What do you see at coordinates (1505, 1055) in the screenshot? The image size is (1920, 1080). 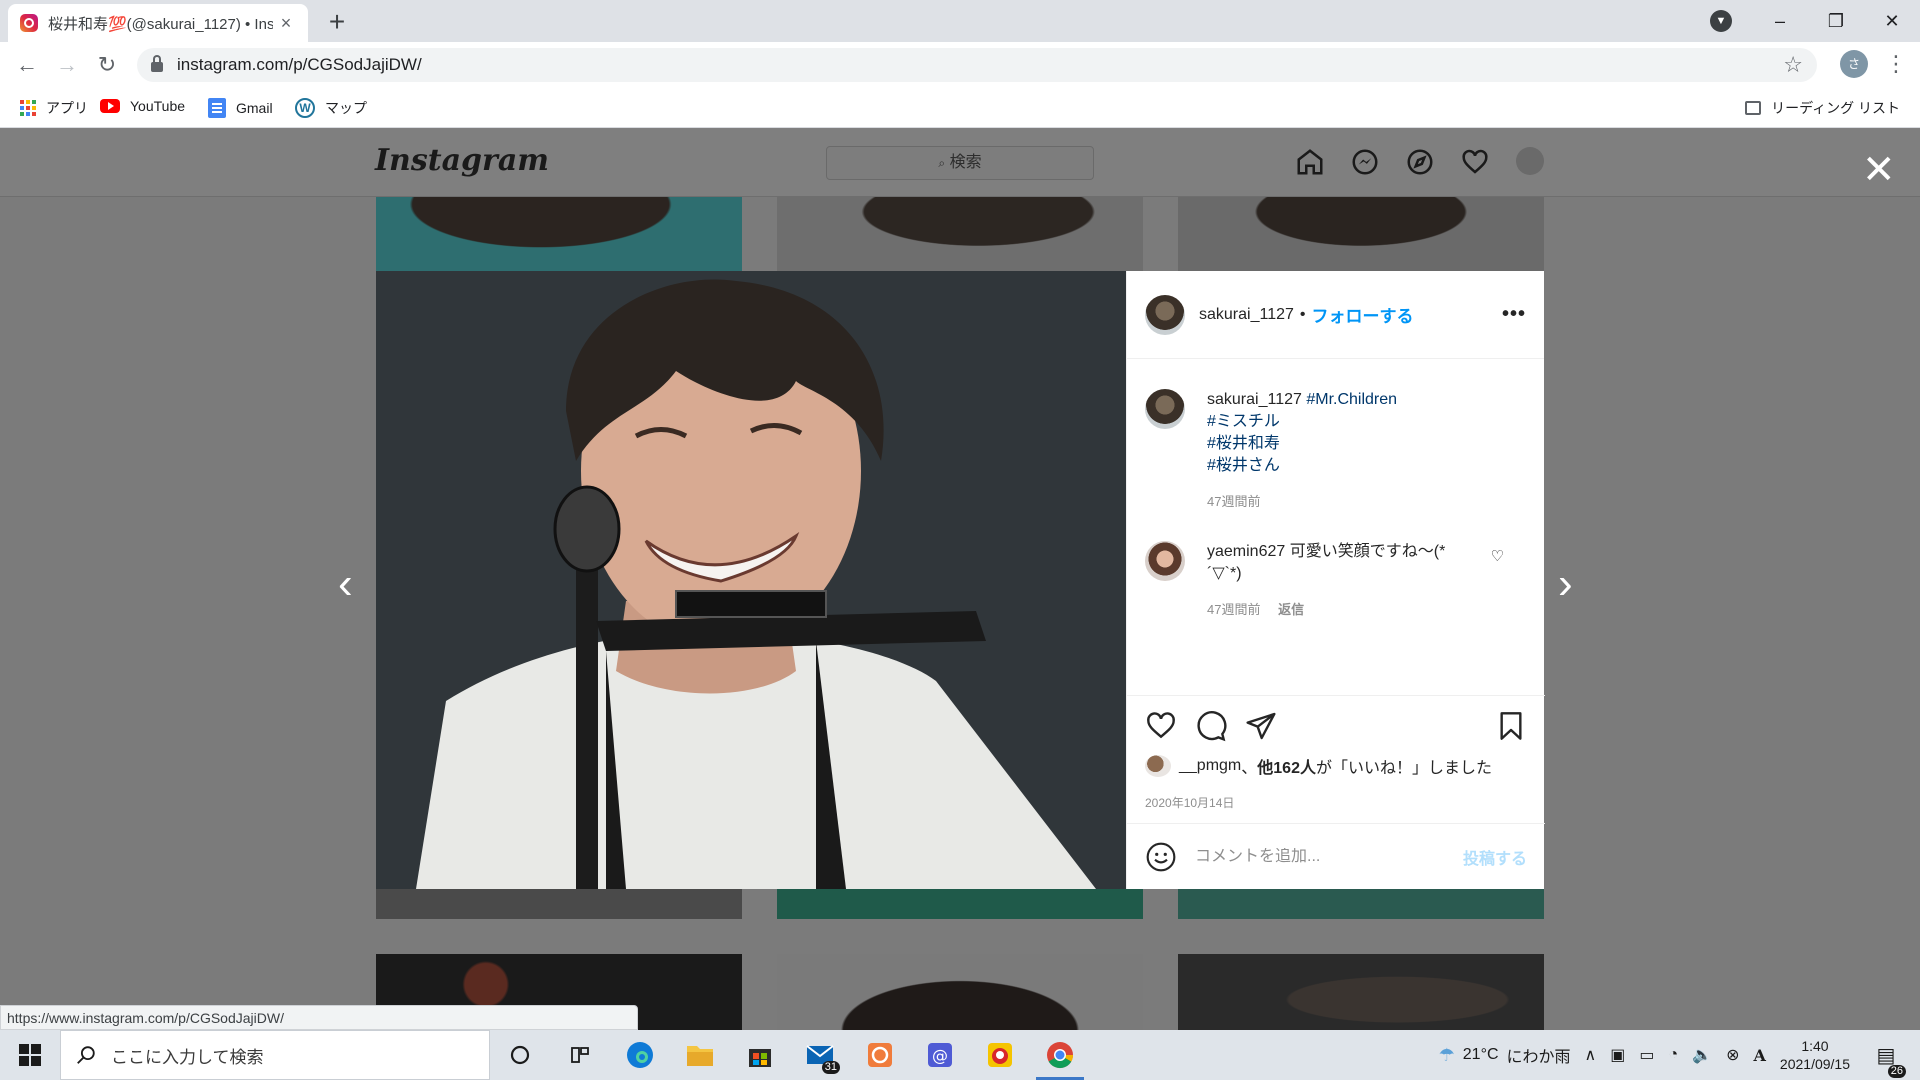 I see `weather-widget: ☂ 21°C にわか雨` at bounding box center [1505, 1055].